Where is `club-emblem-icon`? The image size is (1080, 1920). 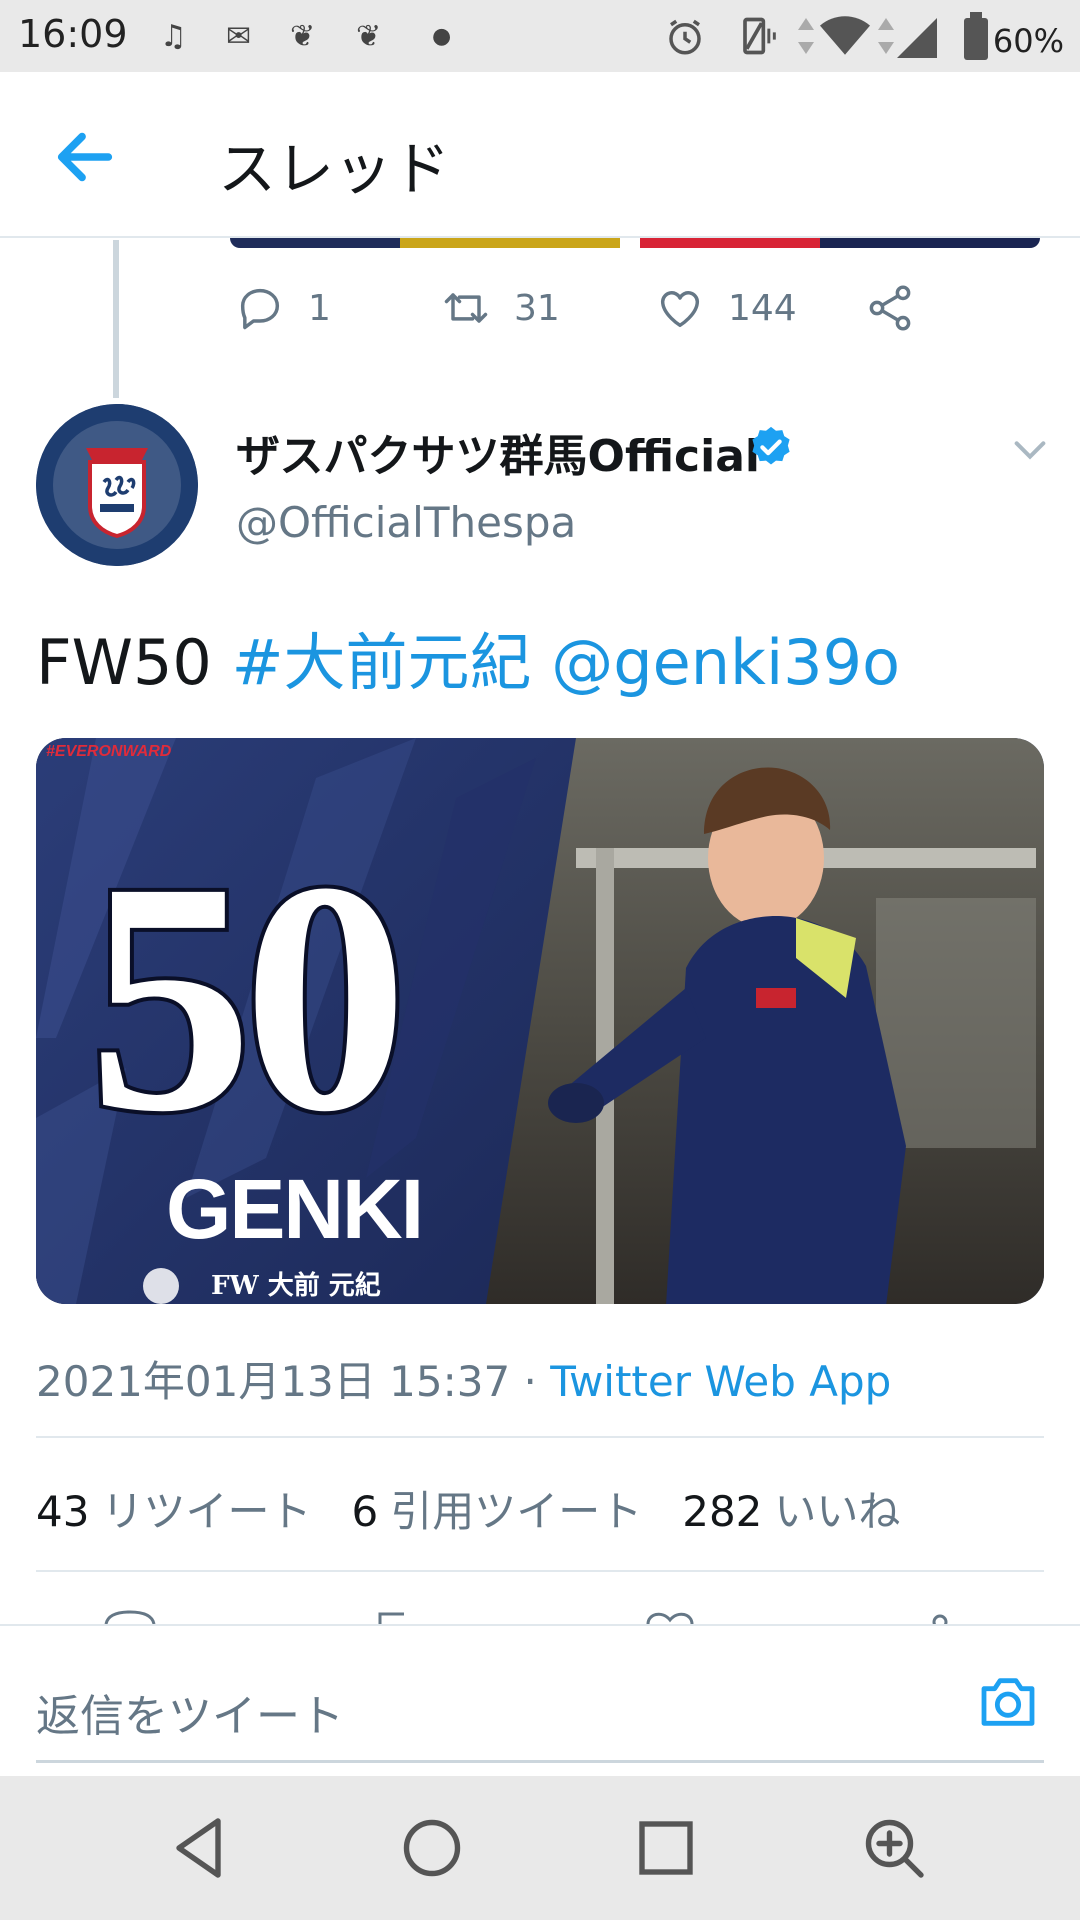
club-emblem-icon is located at coordinates (117, 485).